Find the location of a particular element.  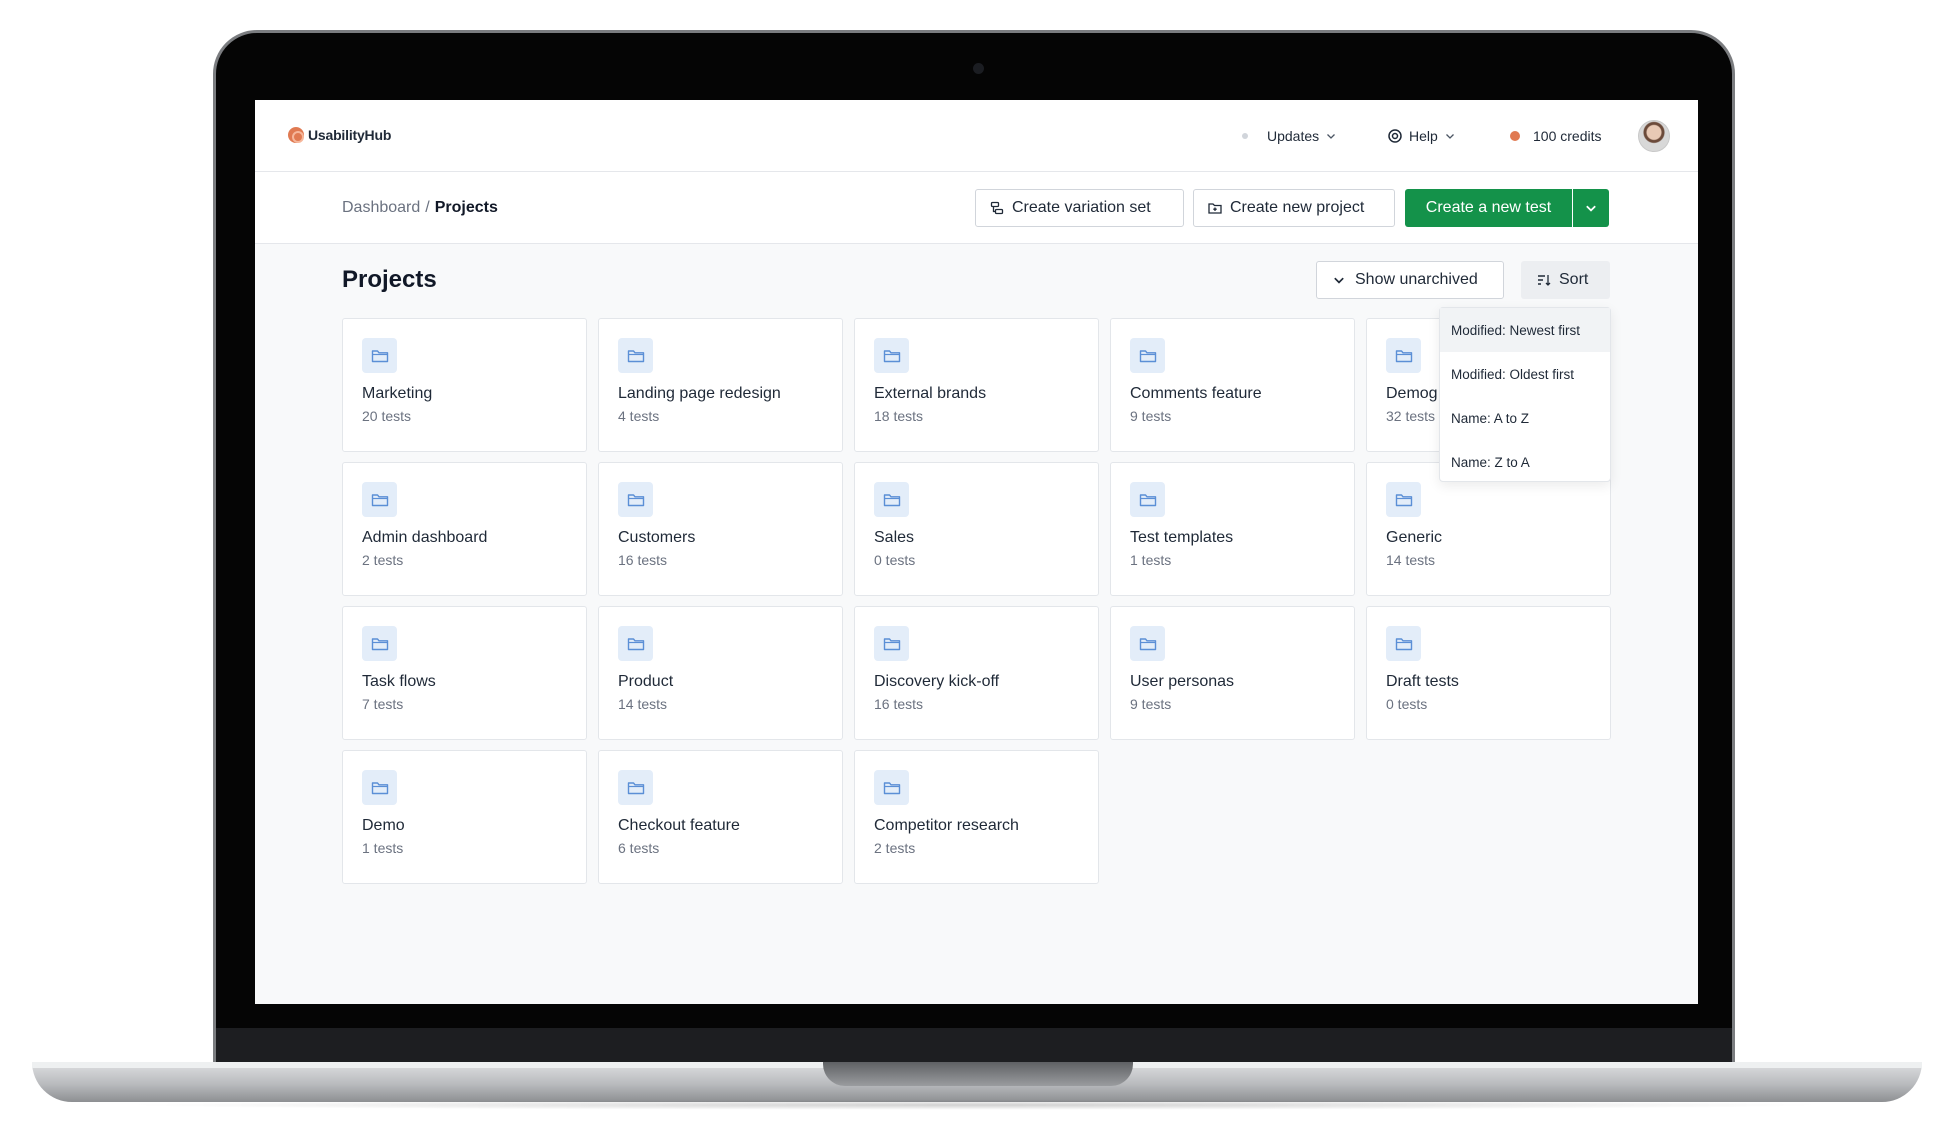

project-card: Customers 16 tests is located at coordinates (720, 529).